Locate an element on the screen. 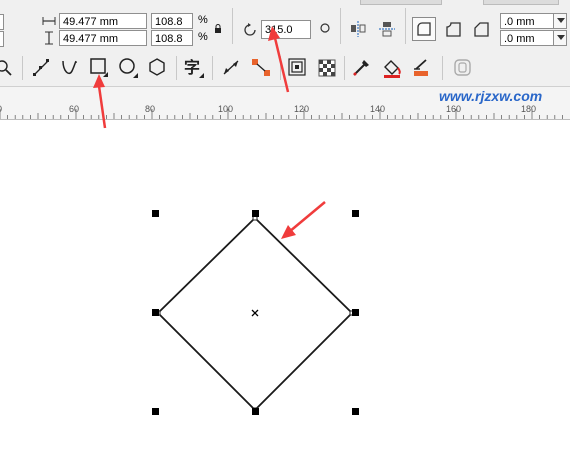 The width and height of the screenshot is (570, 475). selection-handle-bottom is located at coordinates (255, 411).